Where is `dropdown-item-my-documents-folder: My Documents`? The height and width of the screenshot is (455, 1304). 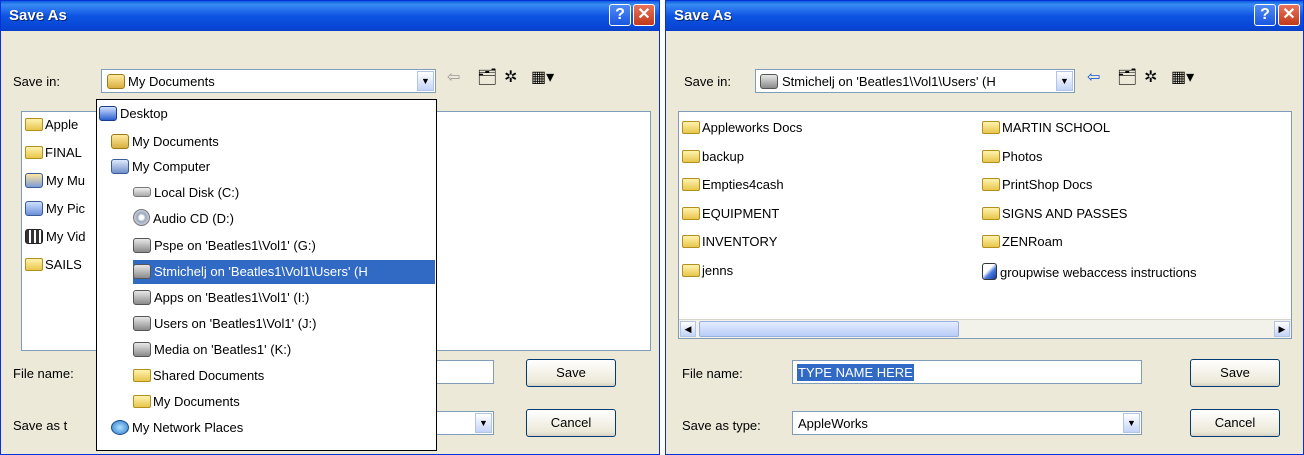
dropdown-item-my-documents-folder: My Documents is located at coordinates (302, 402).